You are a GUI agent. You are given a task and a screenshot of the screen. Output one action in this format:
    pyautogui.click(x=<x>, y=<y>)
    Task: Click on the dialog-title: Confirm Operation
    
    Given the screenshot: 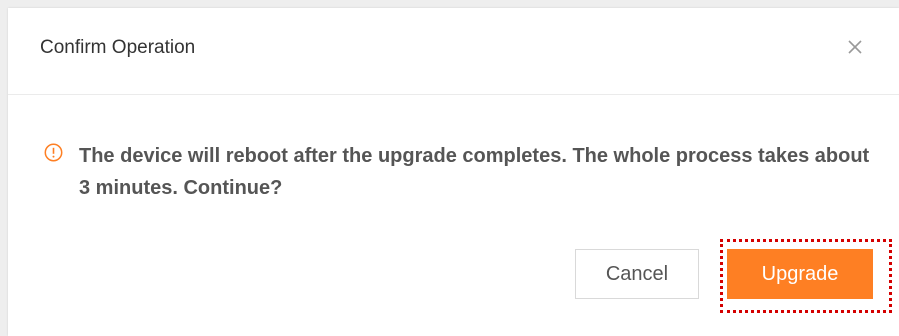 What is the action you would take?
    pyautogui.click(x=118, y=47)
    